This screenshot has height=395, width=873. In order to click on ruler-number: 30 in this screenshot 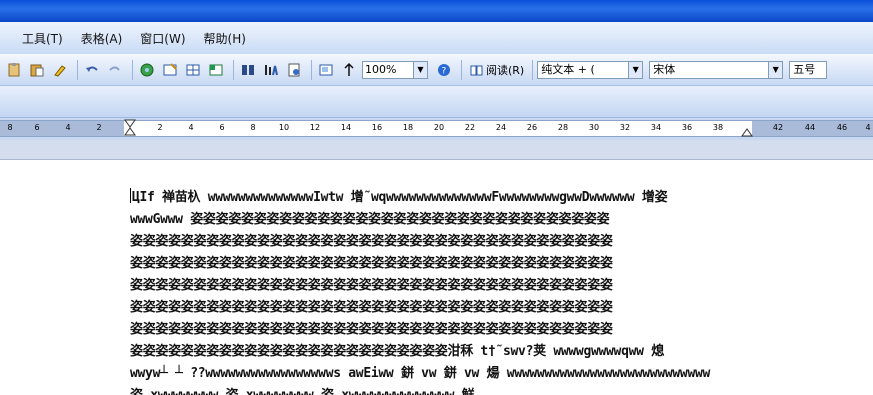, I will do `click(594, 127)`.